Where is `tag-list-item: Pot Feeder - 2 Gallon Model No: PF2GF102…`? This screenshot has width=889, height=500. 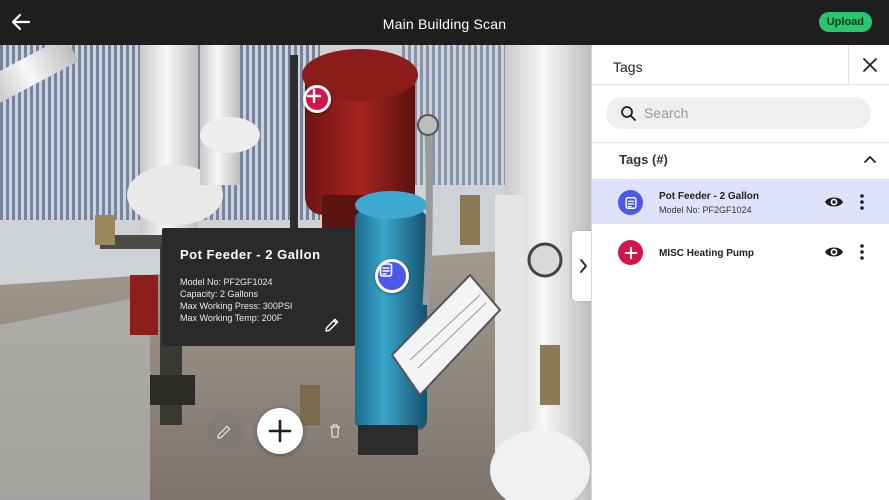
tag-list-item: Pot Feeder - 2 Gallon Model No: PF2GF102… is located at coordinates (740, 201).